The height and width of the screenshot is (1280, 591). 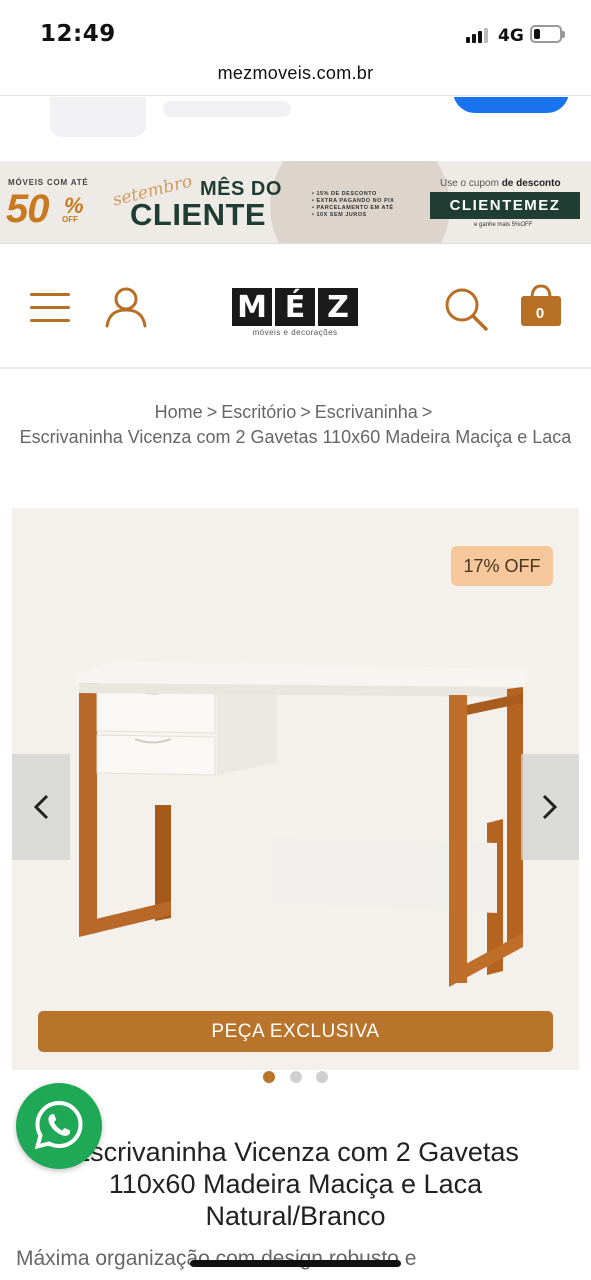 I want to click on site-logo: M É Z móveis e decorações, so click(x=295, y=313).